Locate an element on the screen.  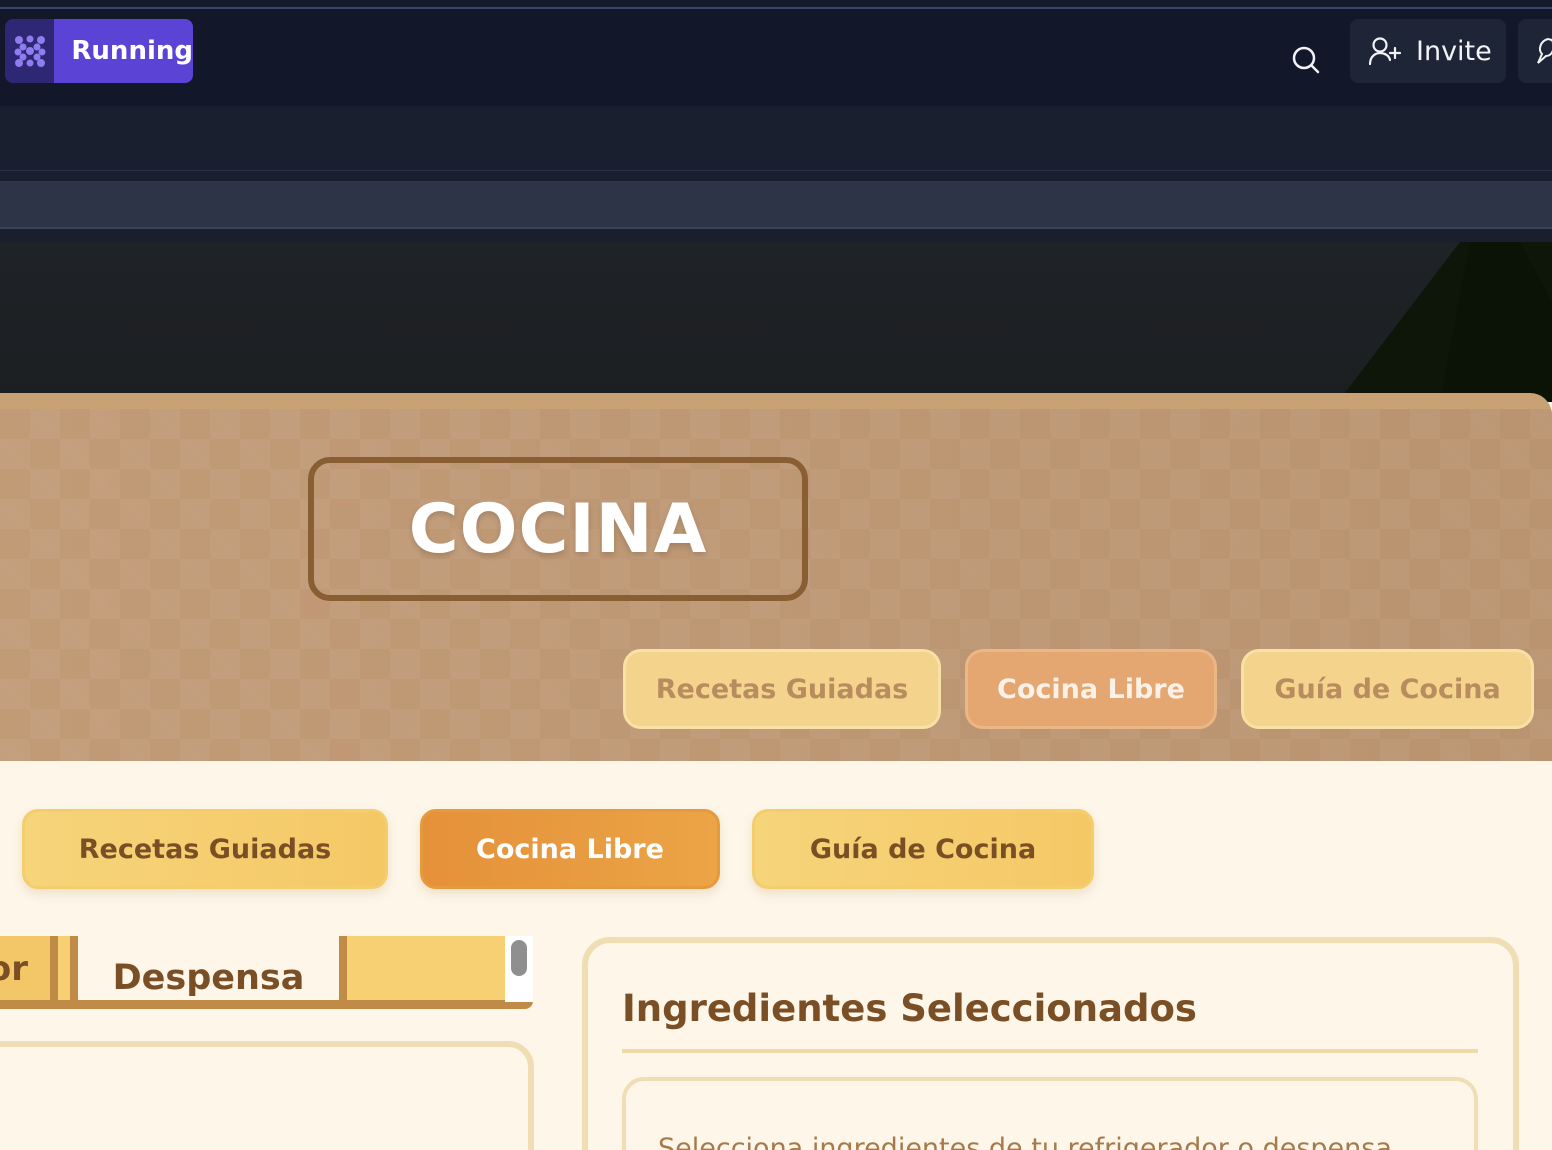
secondary-toolbar is located at coordinates (776, 138).